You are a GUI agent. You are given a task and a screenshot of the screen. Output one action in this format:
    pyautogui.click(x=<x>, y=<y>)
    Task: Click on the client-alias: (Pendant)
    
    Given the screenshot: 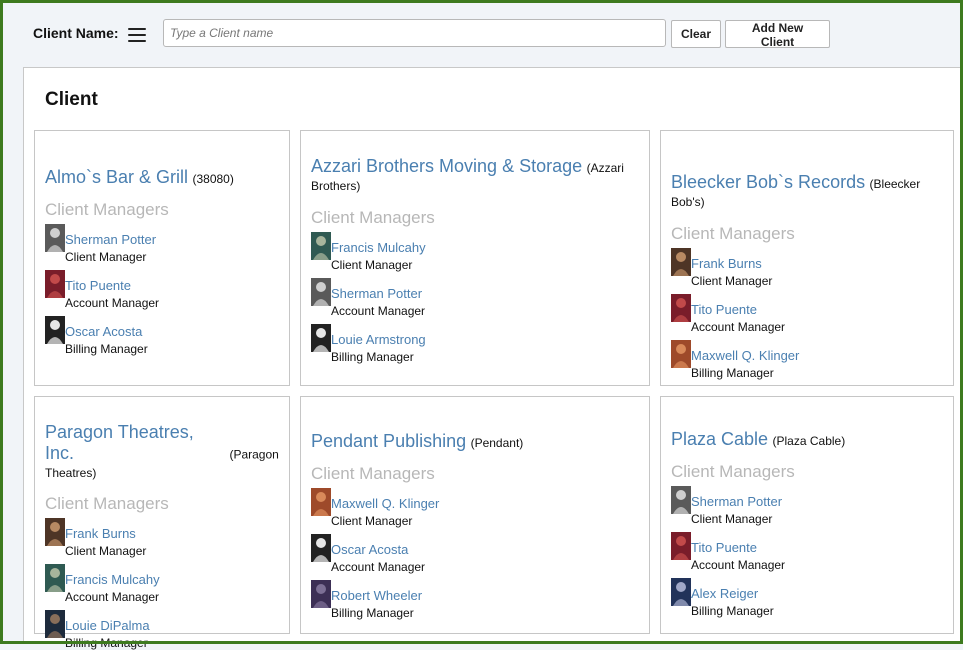 What is the action you would take?
    pyautogui.click(x=497, y=443)
    